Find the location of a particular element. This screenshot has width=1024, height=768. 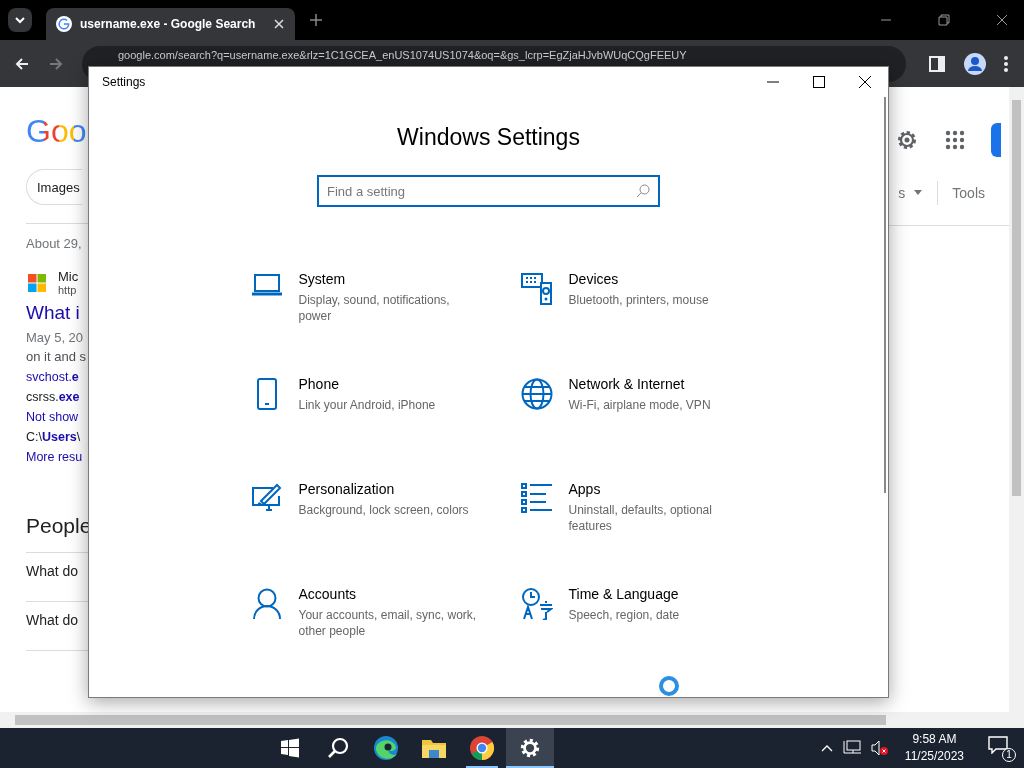

browser-tab: username.exe - Google Search is located at coordinates (171, 24).